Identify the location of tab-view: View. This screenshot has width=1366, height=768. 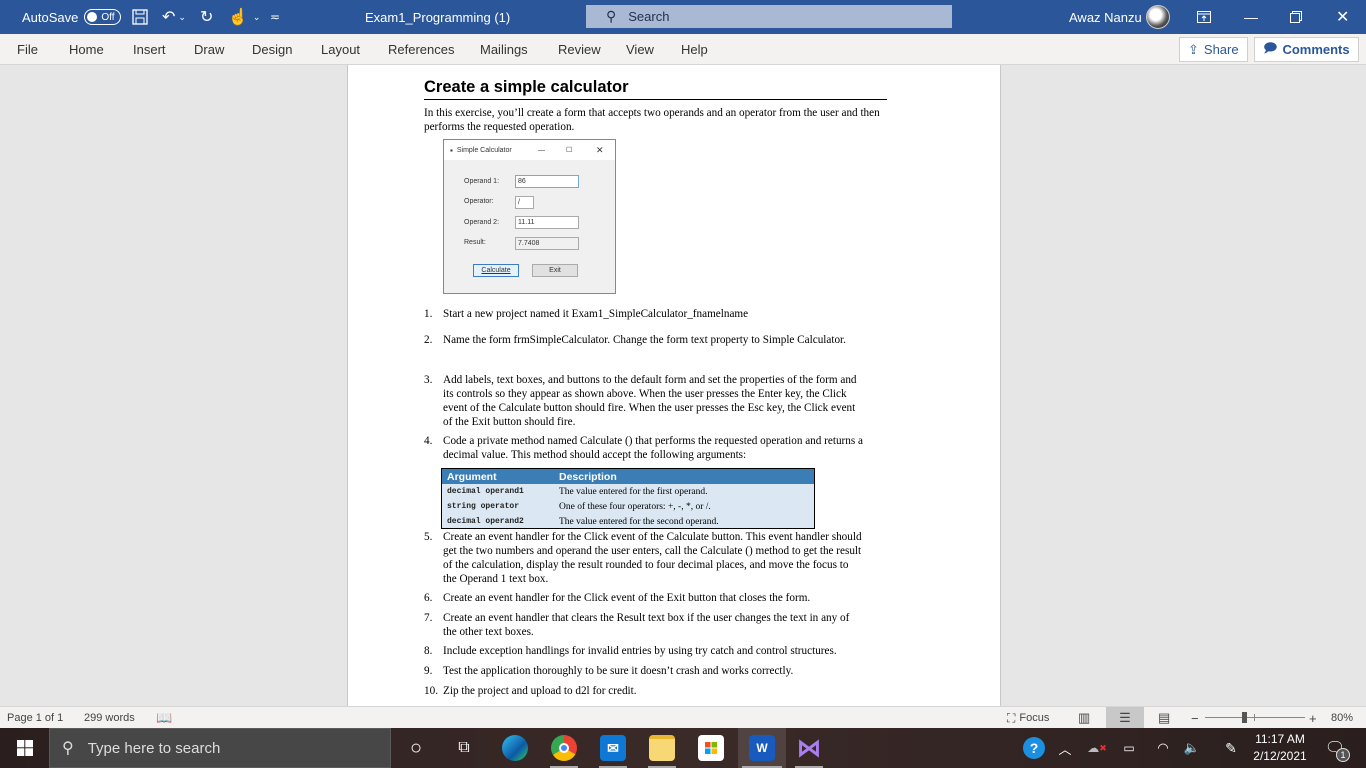
(640, 49).